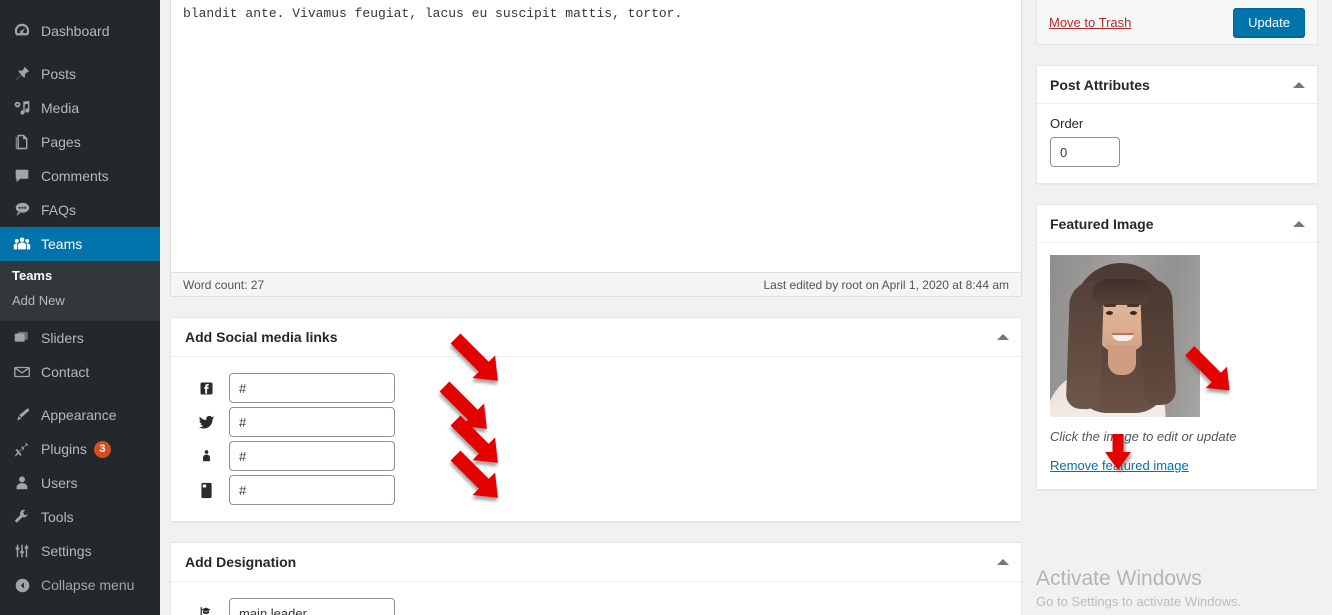 This screenshot has width=1332, height=615. Describe the element at coordinates (22, 74) in the screenshot. I see `pin-icon` at that location.